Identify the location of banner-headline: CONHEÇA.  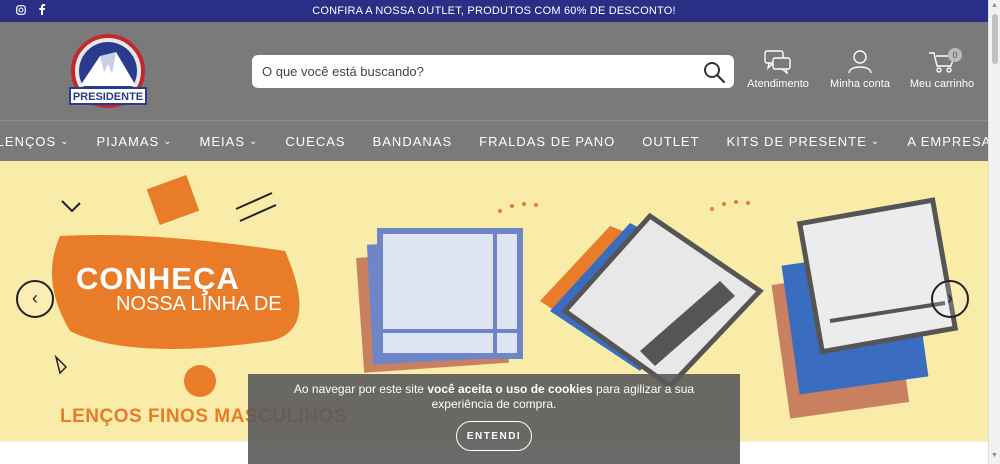
(158, 278).